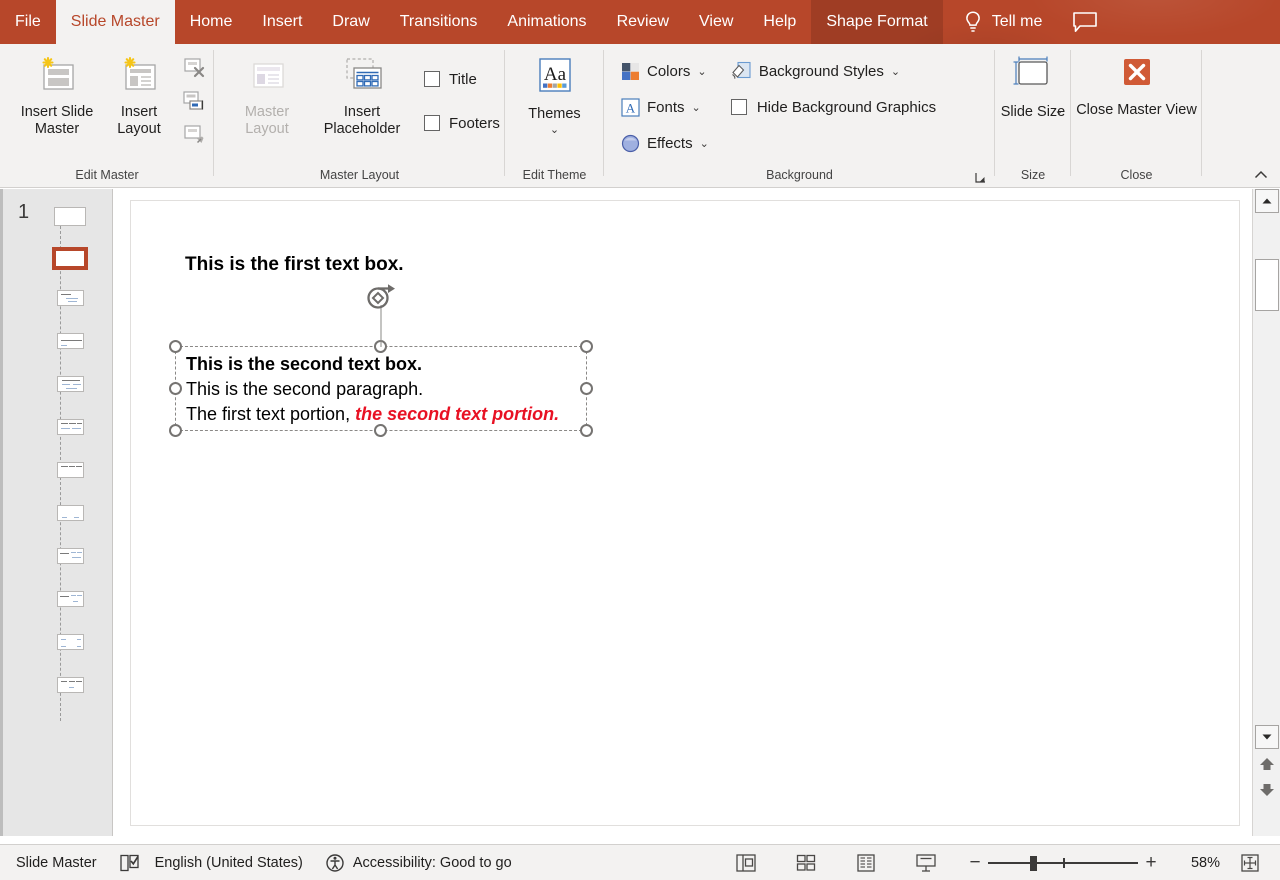 The height and width of the screenshot is (880, 1280). I want to click on fonts-chevron-down-icon: ⌄, so click(696, 107).